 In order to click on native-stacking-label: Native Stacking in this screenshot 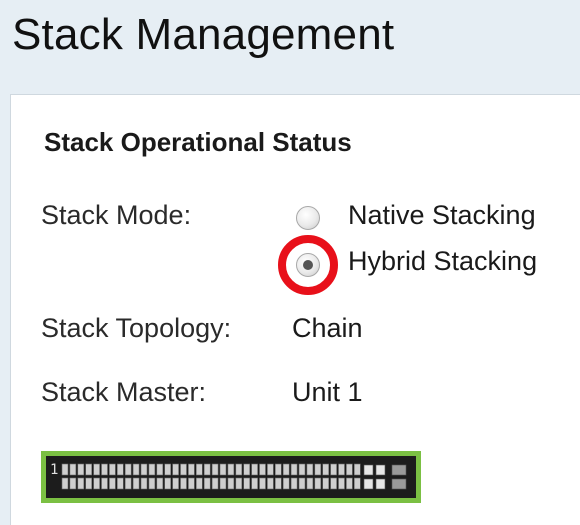, I will do `click(442, 215)`.